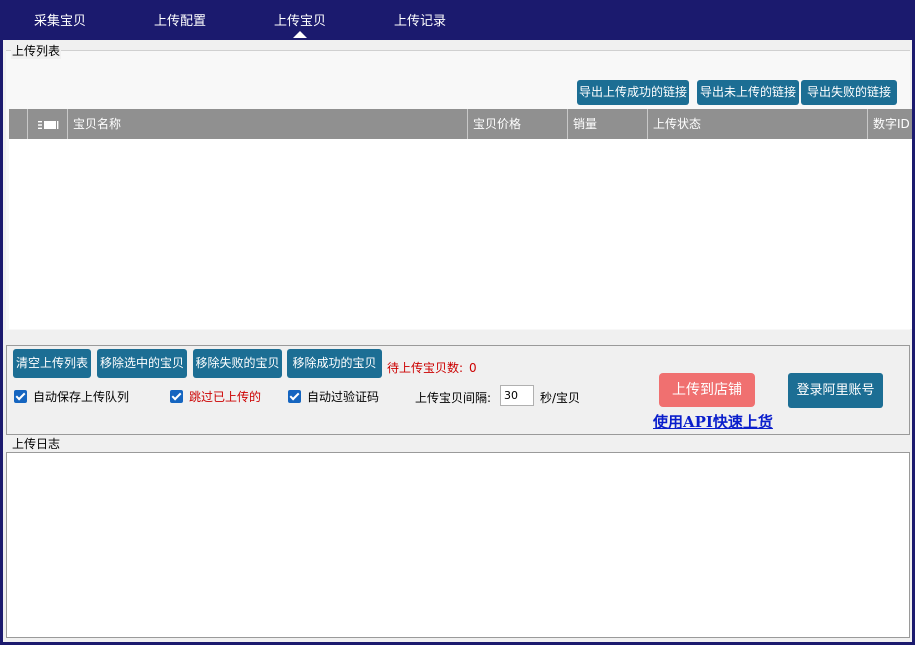 The height and width of the screenshot is (645, 915). I want to click on tab-upload-items: 上传宝贝, so click(300, 24).